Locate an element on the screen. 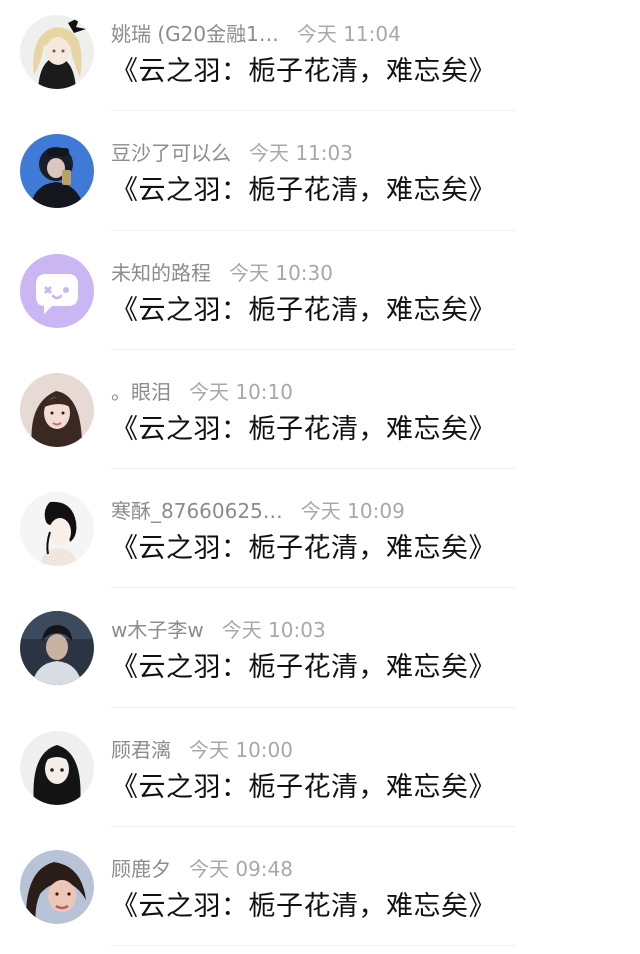 The height and width of the screenshot is (954, 640). selfie-phone-avatar-icon is located at coordinates (57, 171).